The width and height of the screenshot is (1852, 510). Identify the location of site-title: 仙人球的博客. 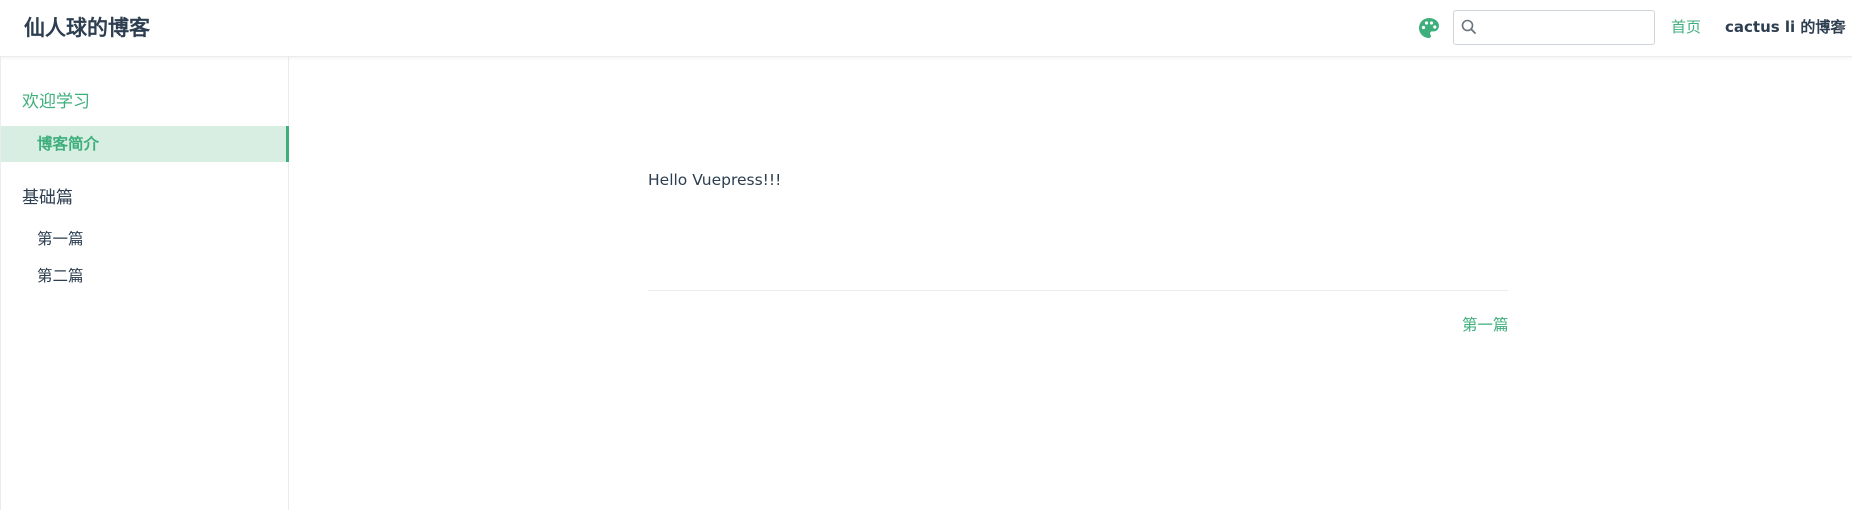
(87, 28).